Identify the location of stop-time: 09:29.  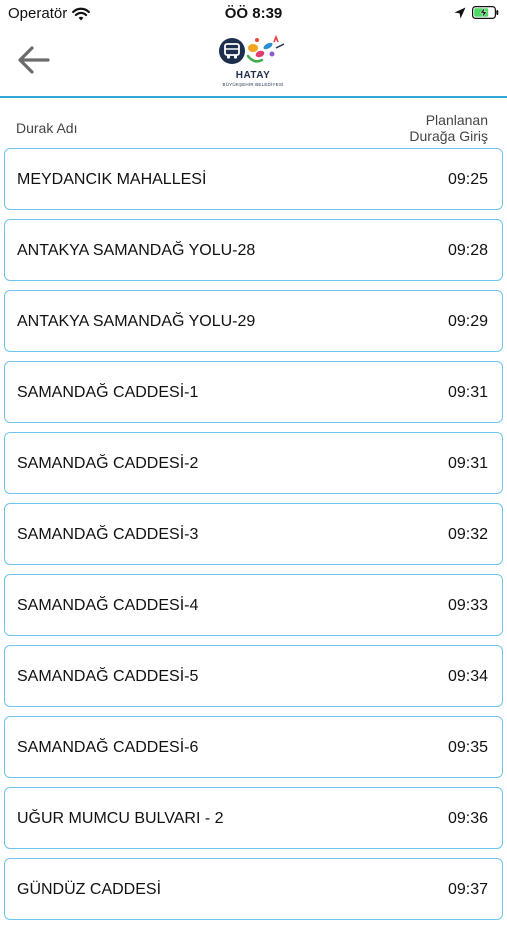
(467, 321).